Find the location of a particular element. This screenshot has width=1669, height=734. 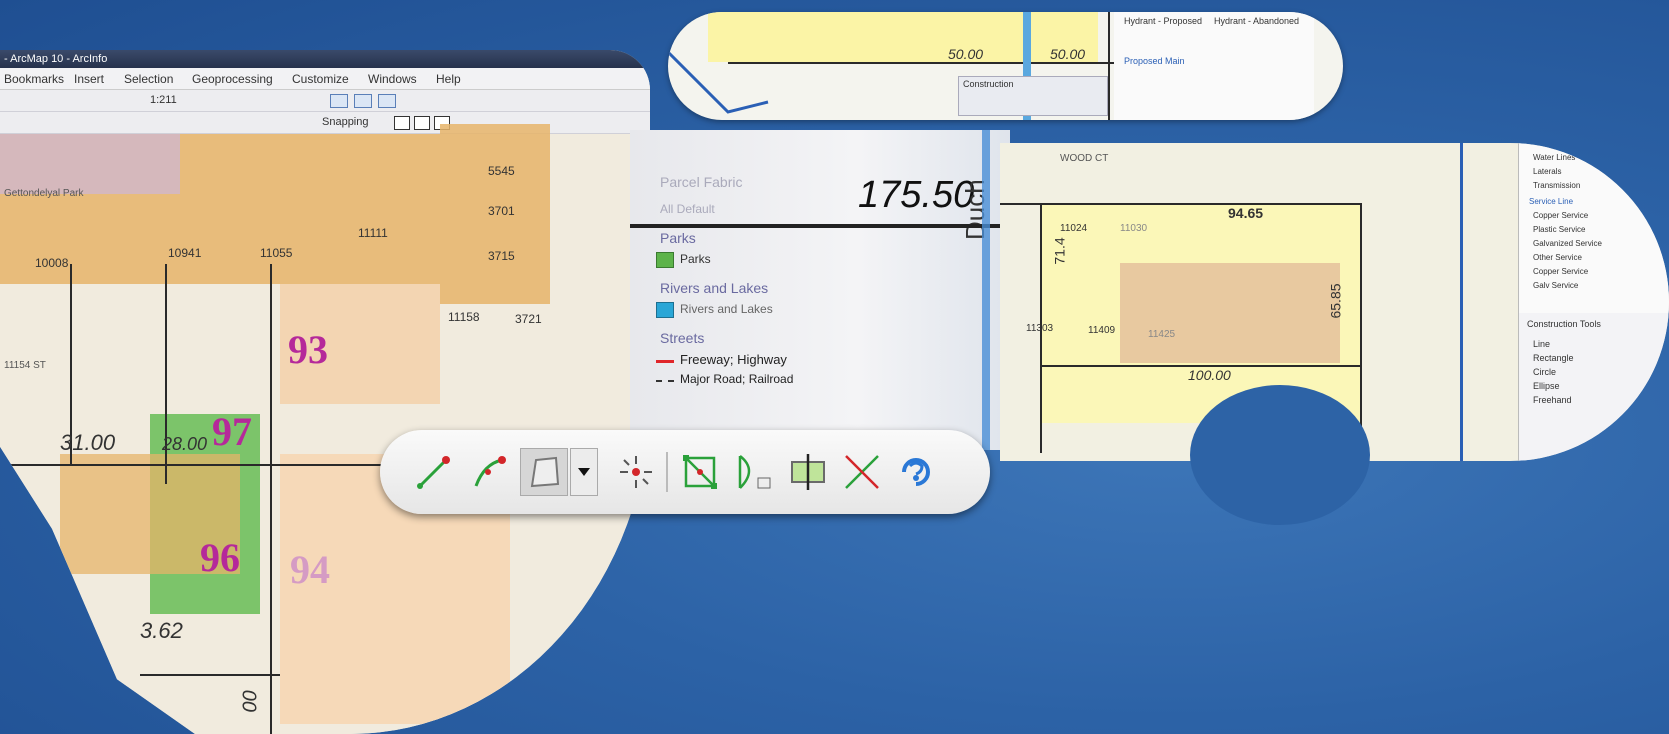

menu-insert: Insert is located at coordinates (89, 79).